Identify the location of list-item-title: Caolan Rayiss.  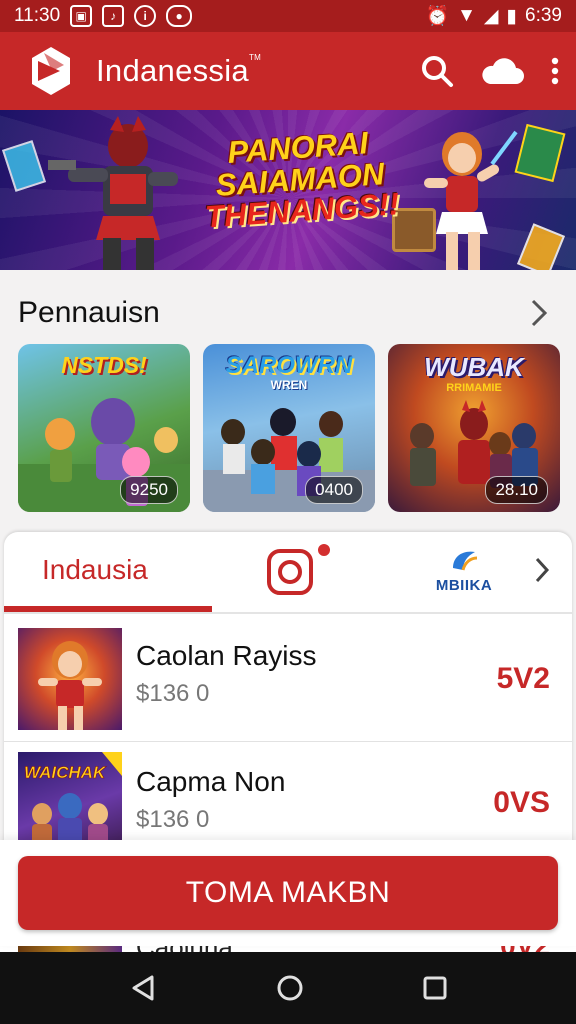
(226, 655).